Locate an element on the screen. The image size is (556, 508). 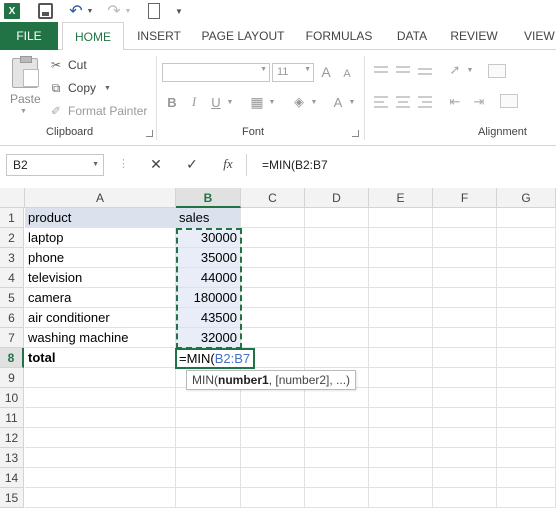
paste-button-label: Paste is located at coordinates (25, 99).